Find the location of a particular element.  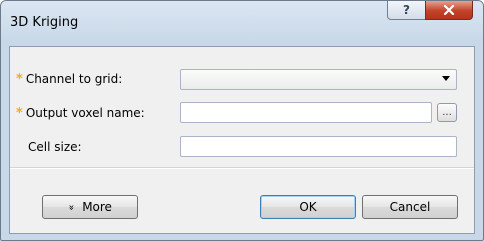

cell-size-label: Cell size: is located at coordinates (55, 147).